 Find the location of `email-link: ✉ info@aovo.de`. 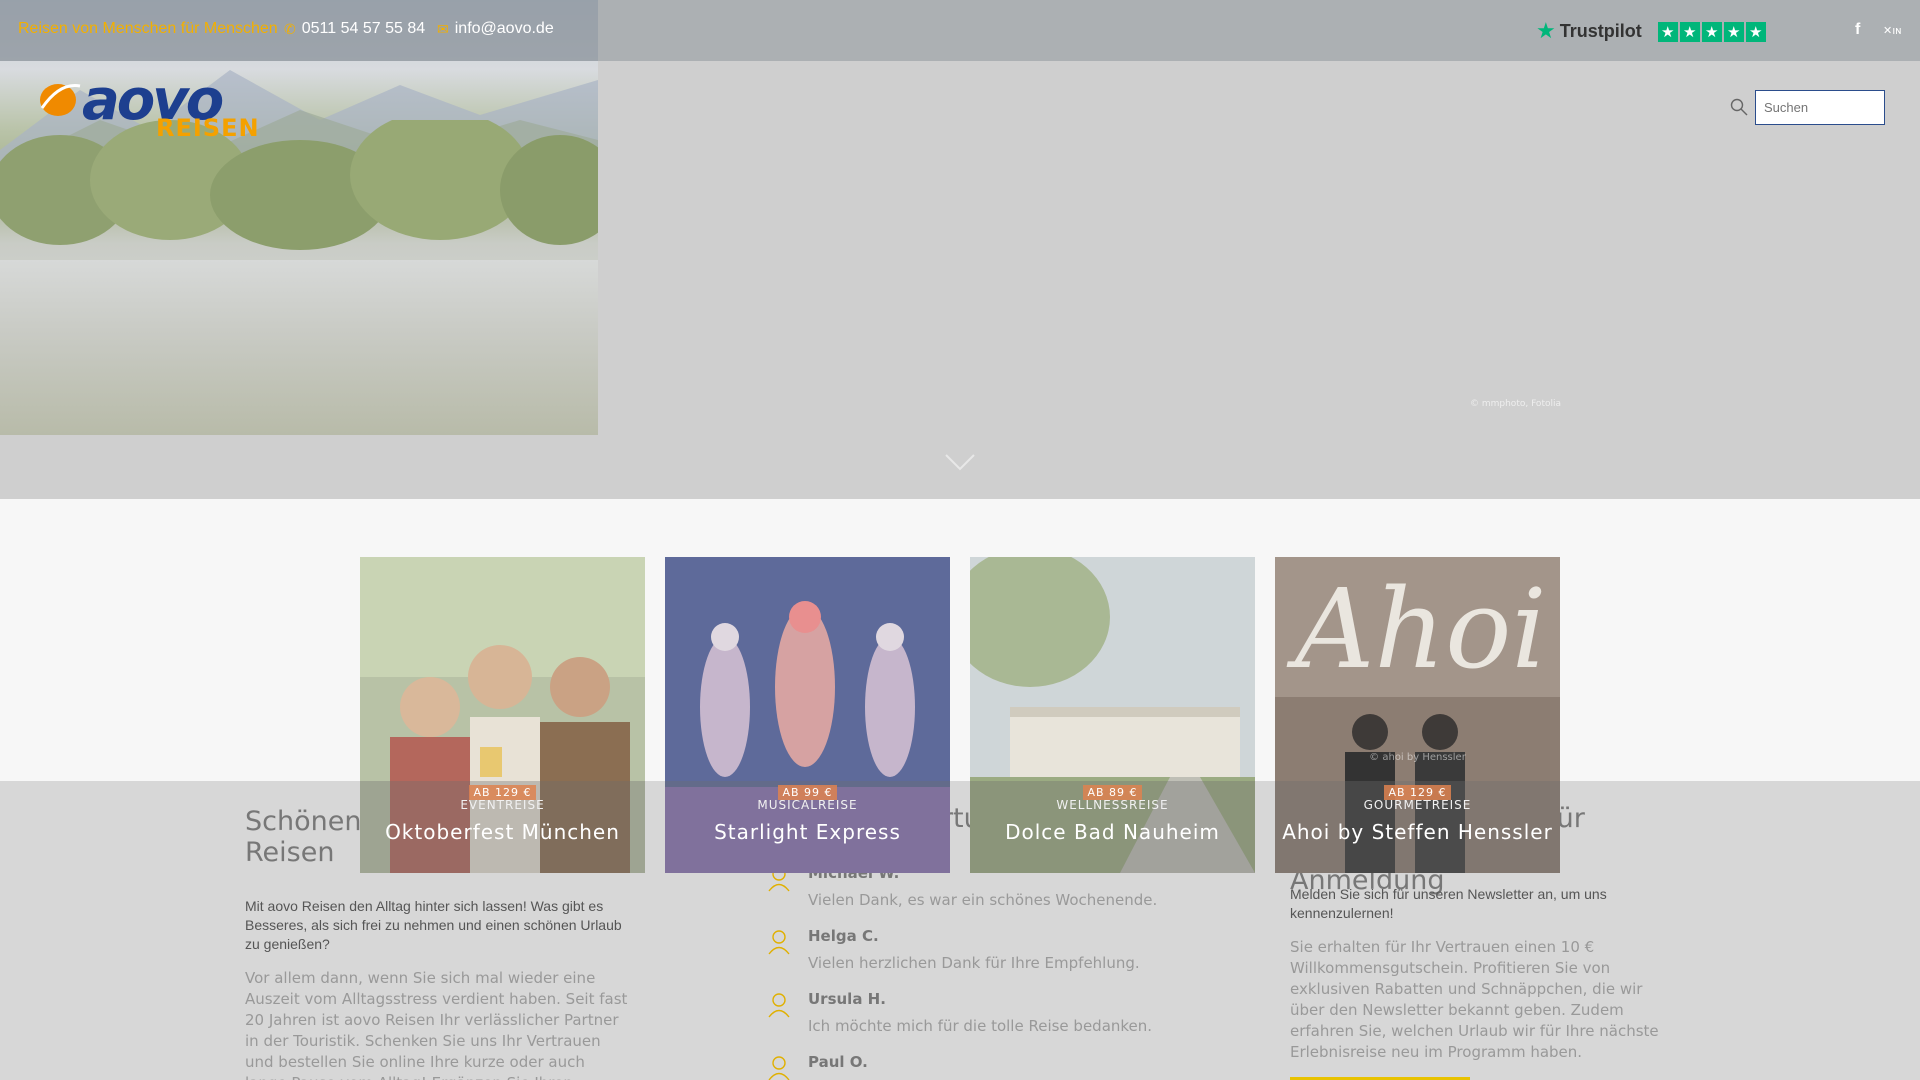

email-link: ✉ info@aovo.de is located at coordinates (495, 29).